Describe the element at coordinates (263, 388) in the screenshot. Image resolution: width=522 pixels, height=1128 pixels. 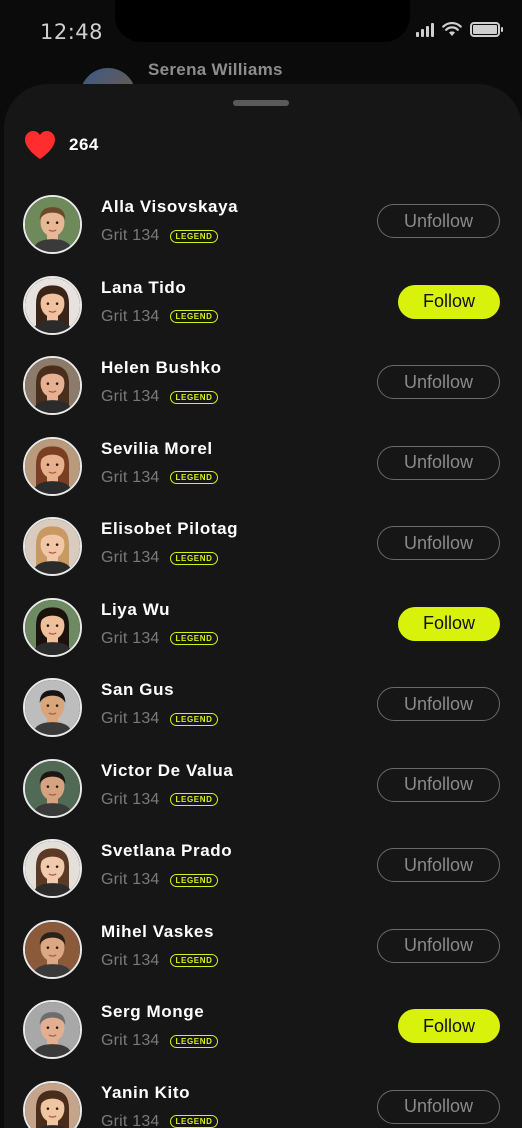
I see `user-row: Helen Bushko Grit 134 LEGEND Unfollow` at that location.